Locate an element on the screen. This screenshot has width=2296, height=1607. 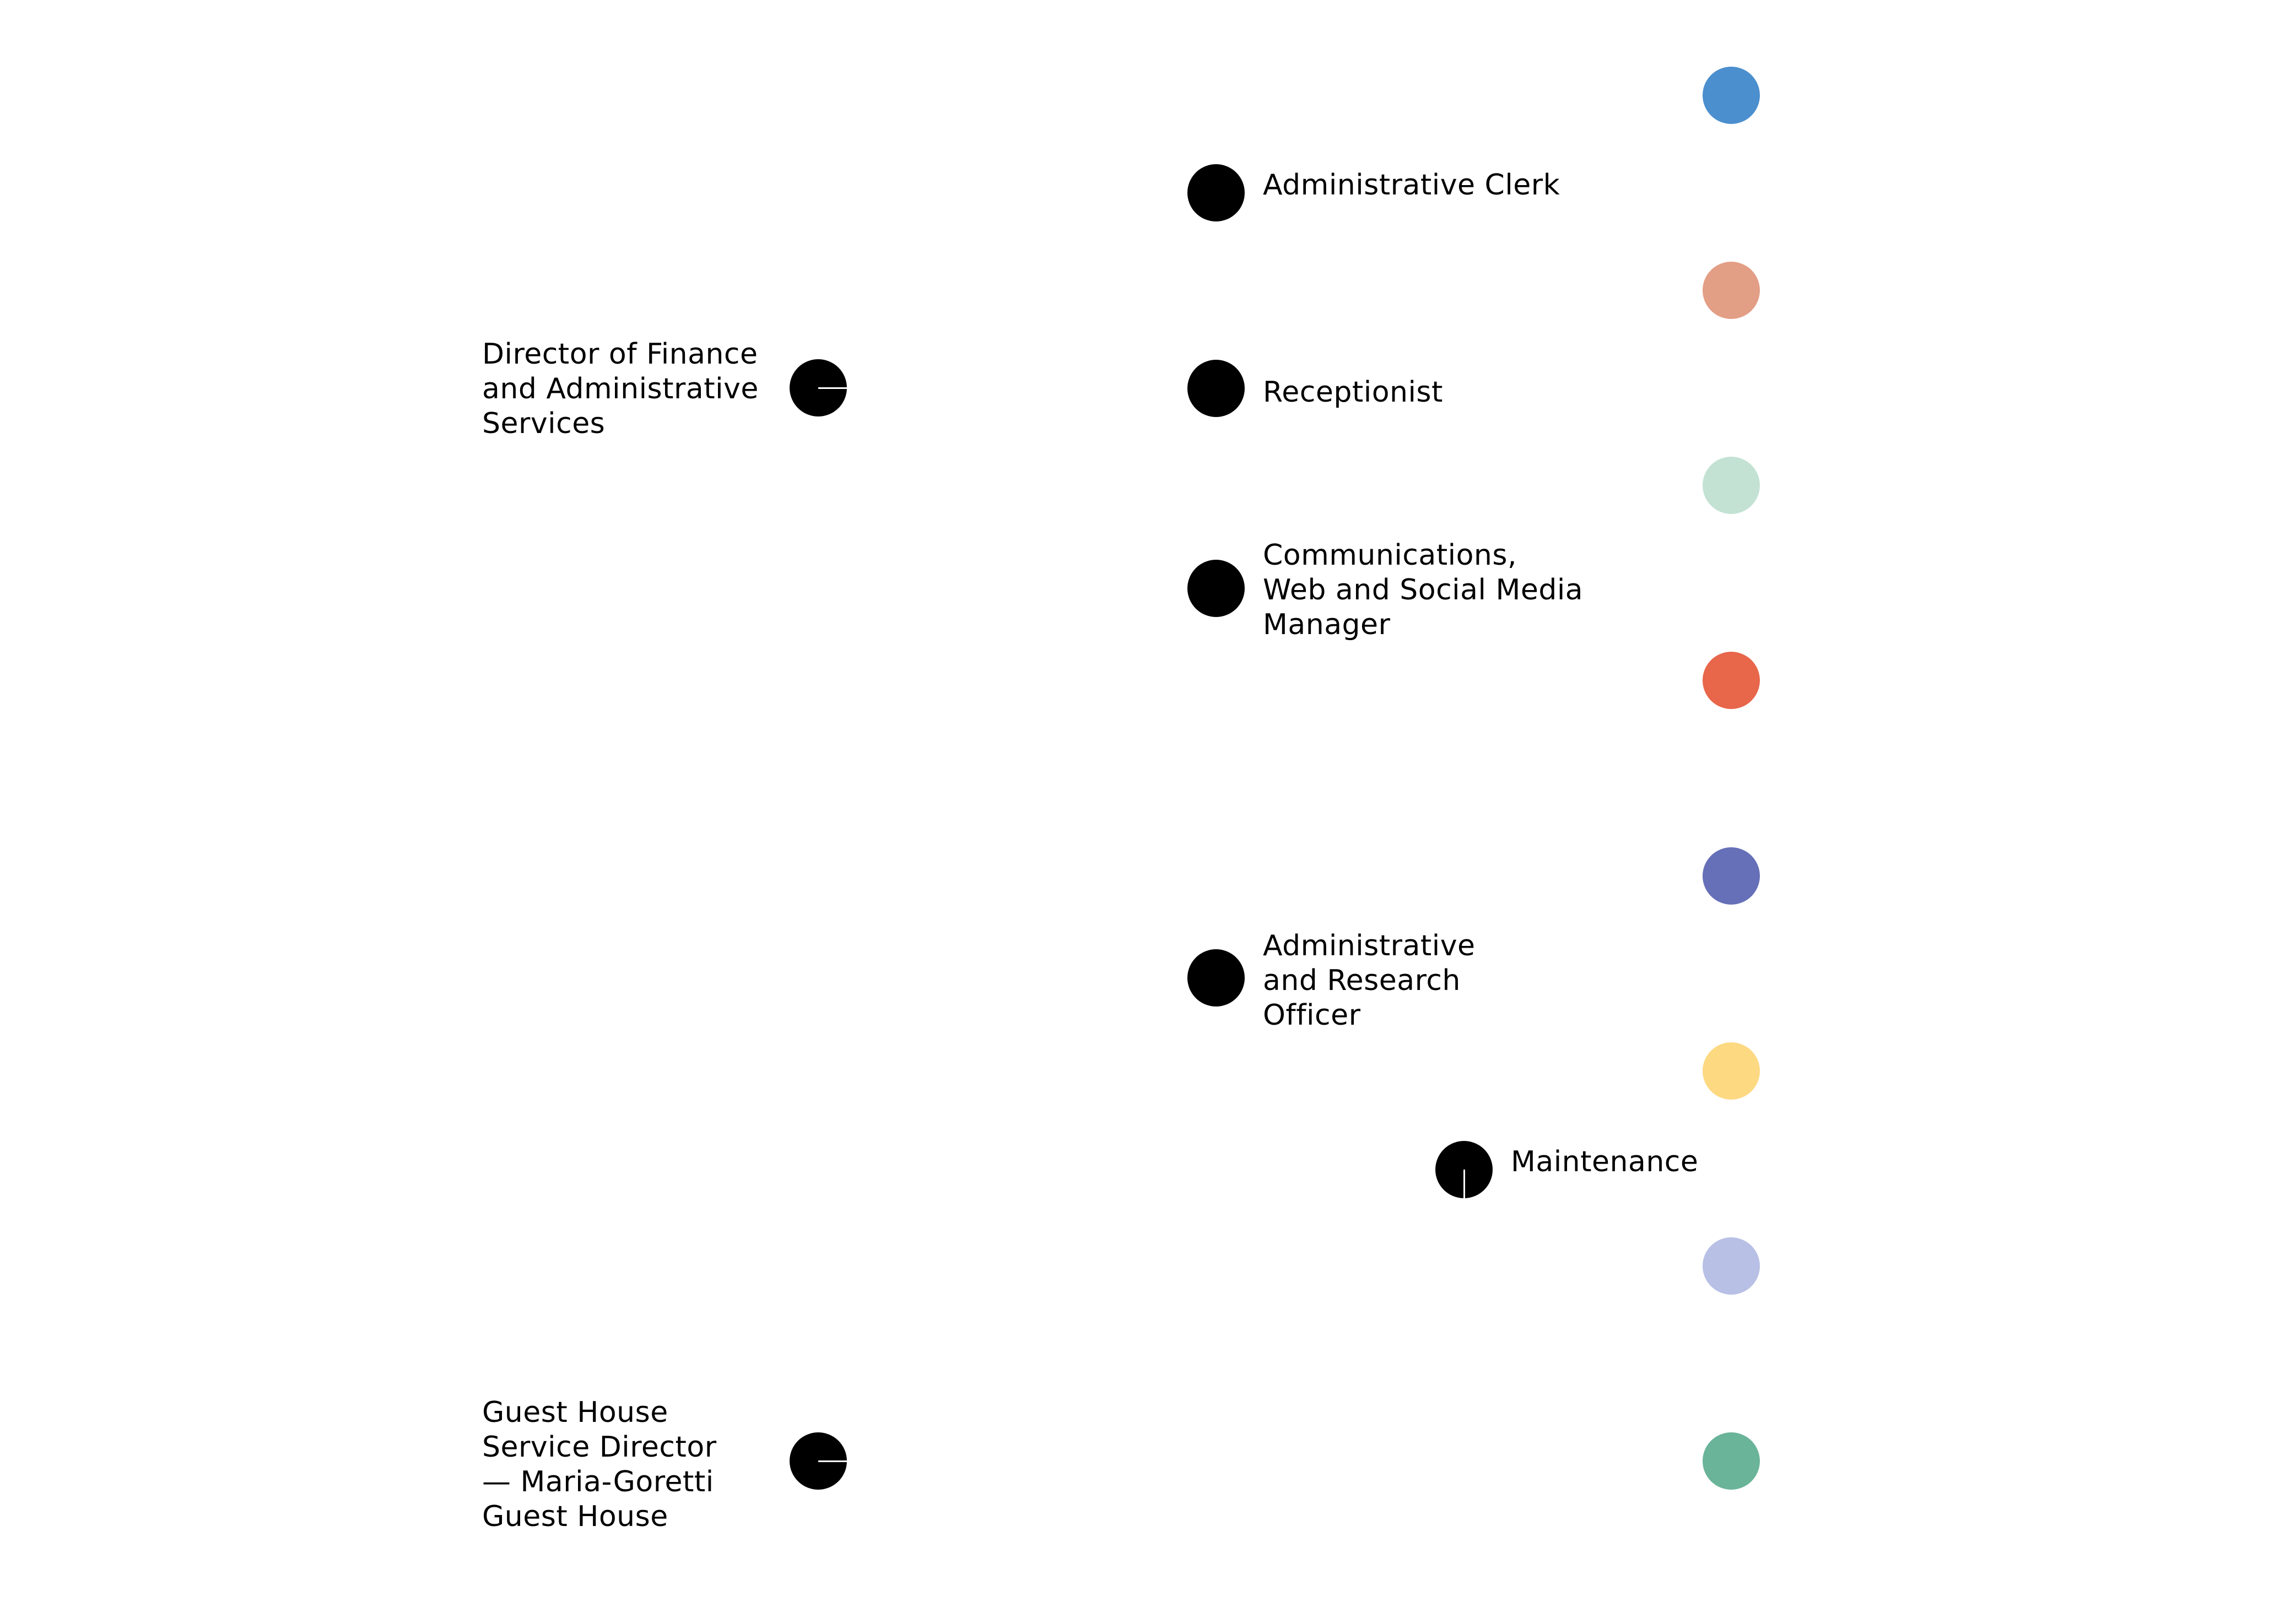
guest-house-director-node is located at coordinates (819, 1461).